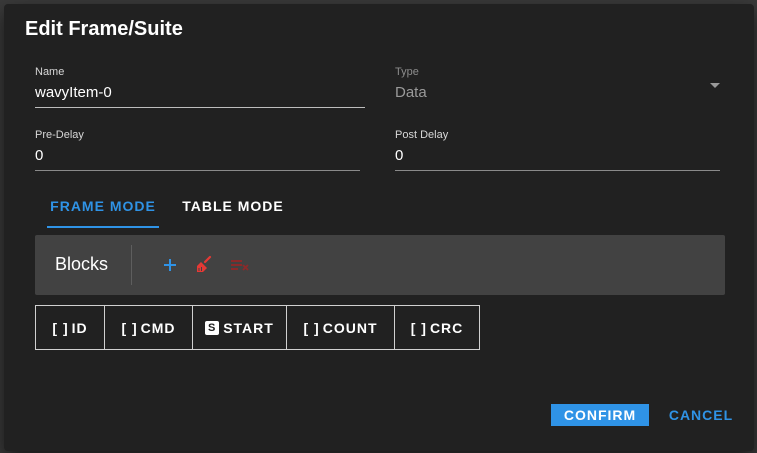 The image size is (757, 453). What do you see at coordinates (197, 170) in the screenshot?
I see `pre-delay-underline` at bounding box center [197, 170].